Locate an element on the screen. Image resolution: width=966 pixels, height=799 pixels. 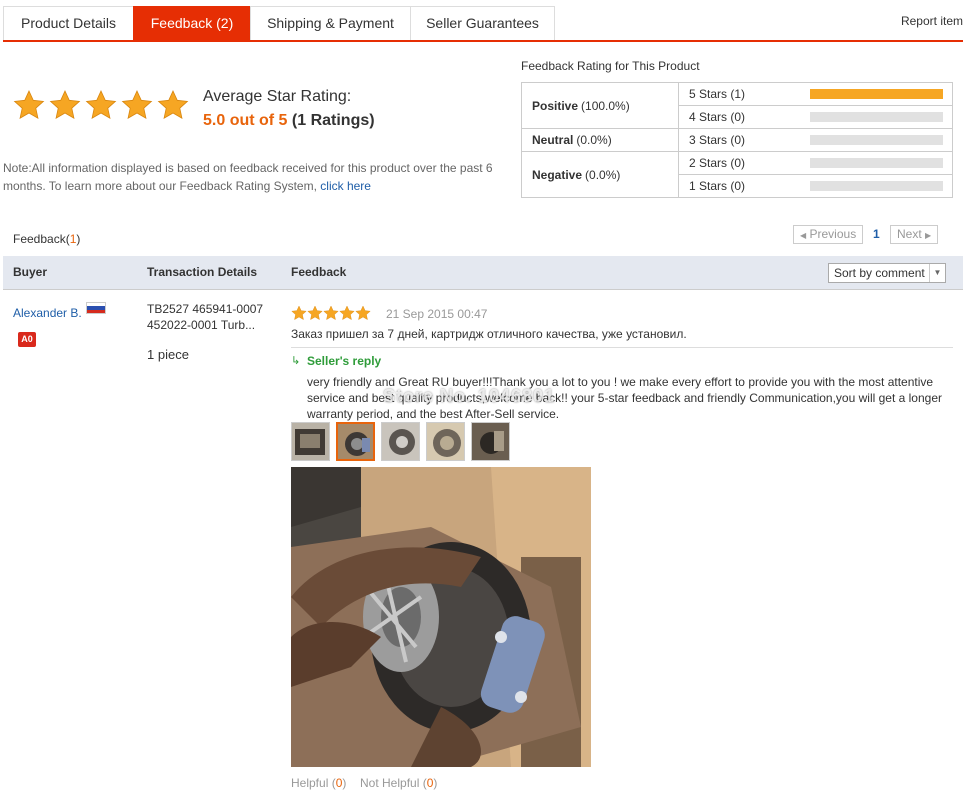
not-helpful-link: Not Helpful (0) is located at coordinates (398, 783).